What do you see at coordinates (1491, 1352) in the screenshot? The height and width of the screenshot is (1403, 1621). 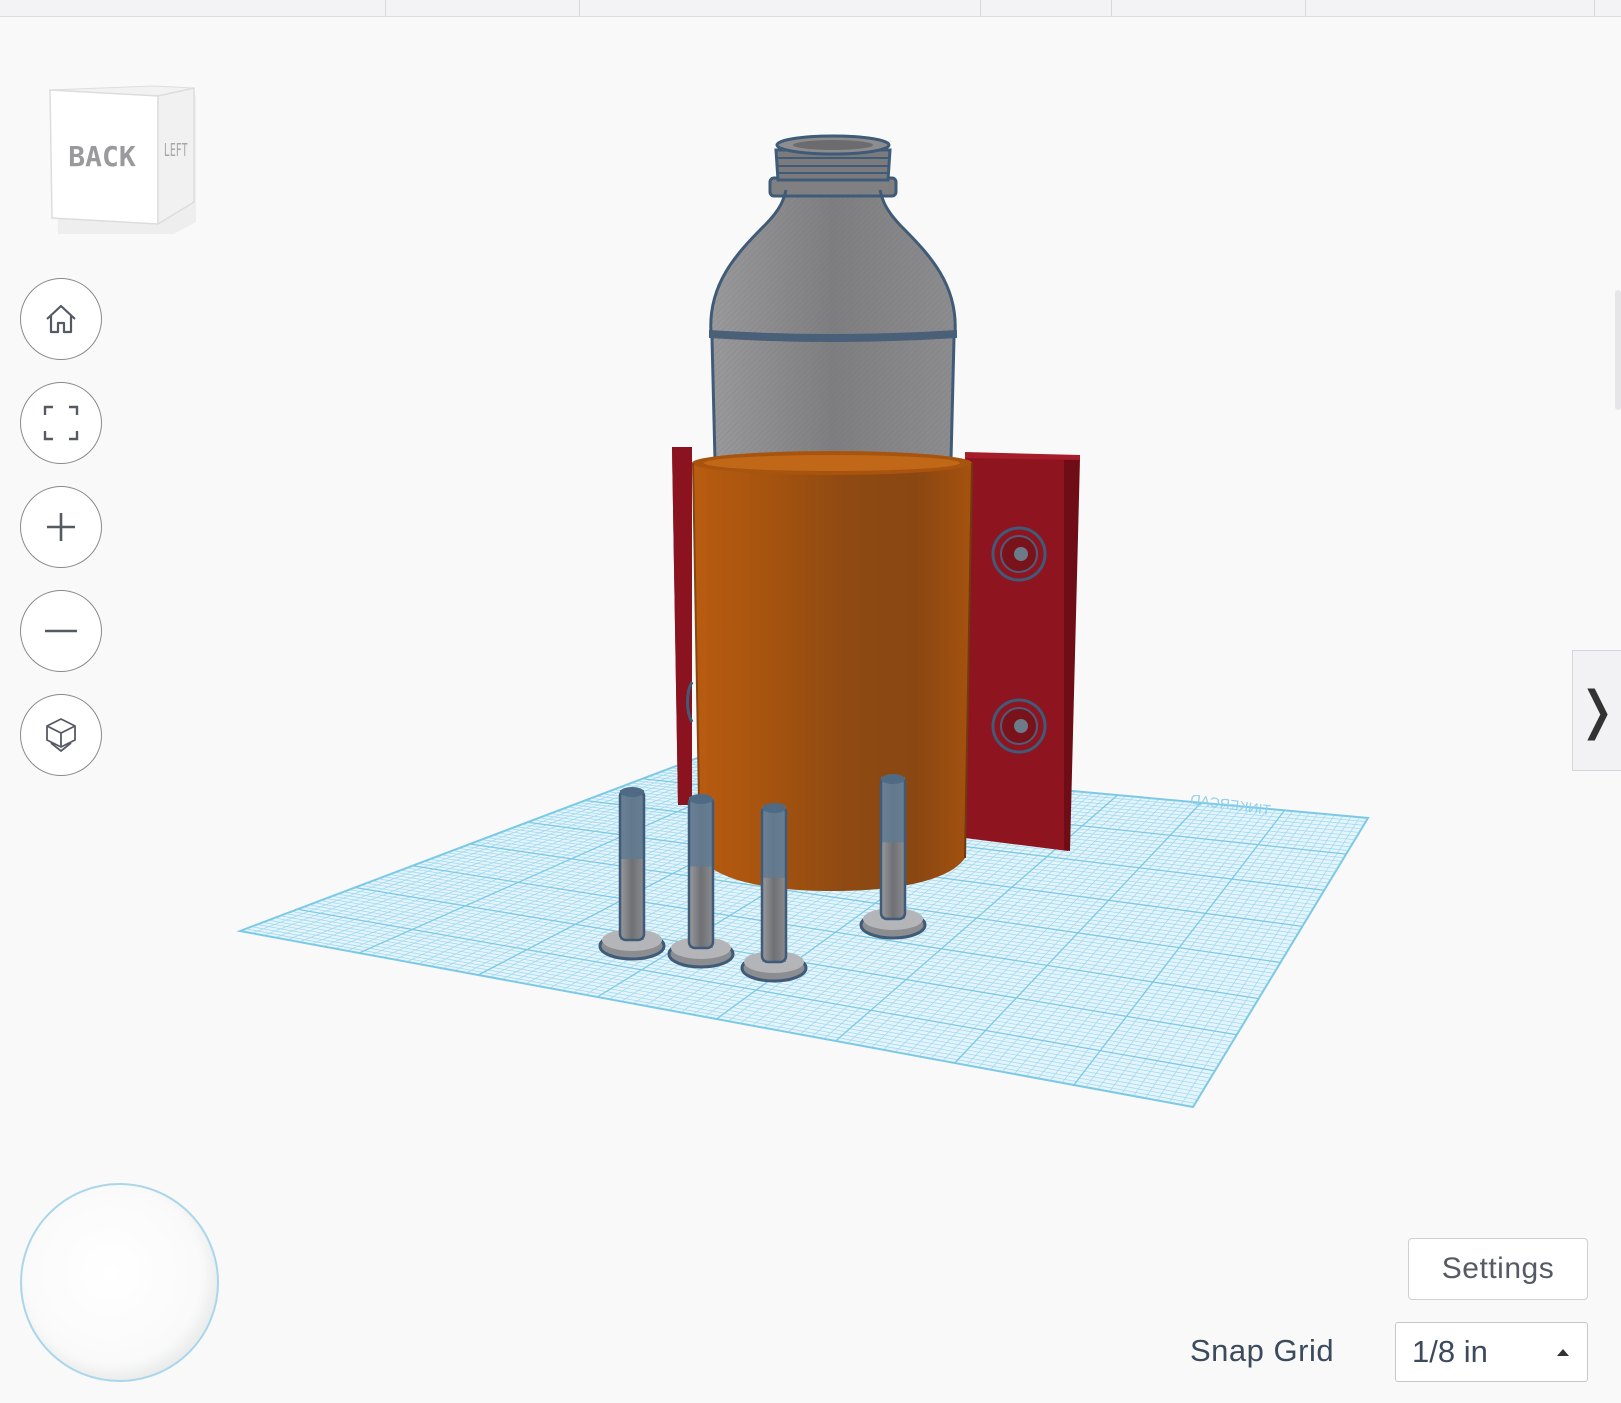 I see `snap-grid-select: 1/8 in` at bounding box center [1491, 1352].